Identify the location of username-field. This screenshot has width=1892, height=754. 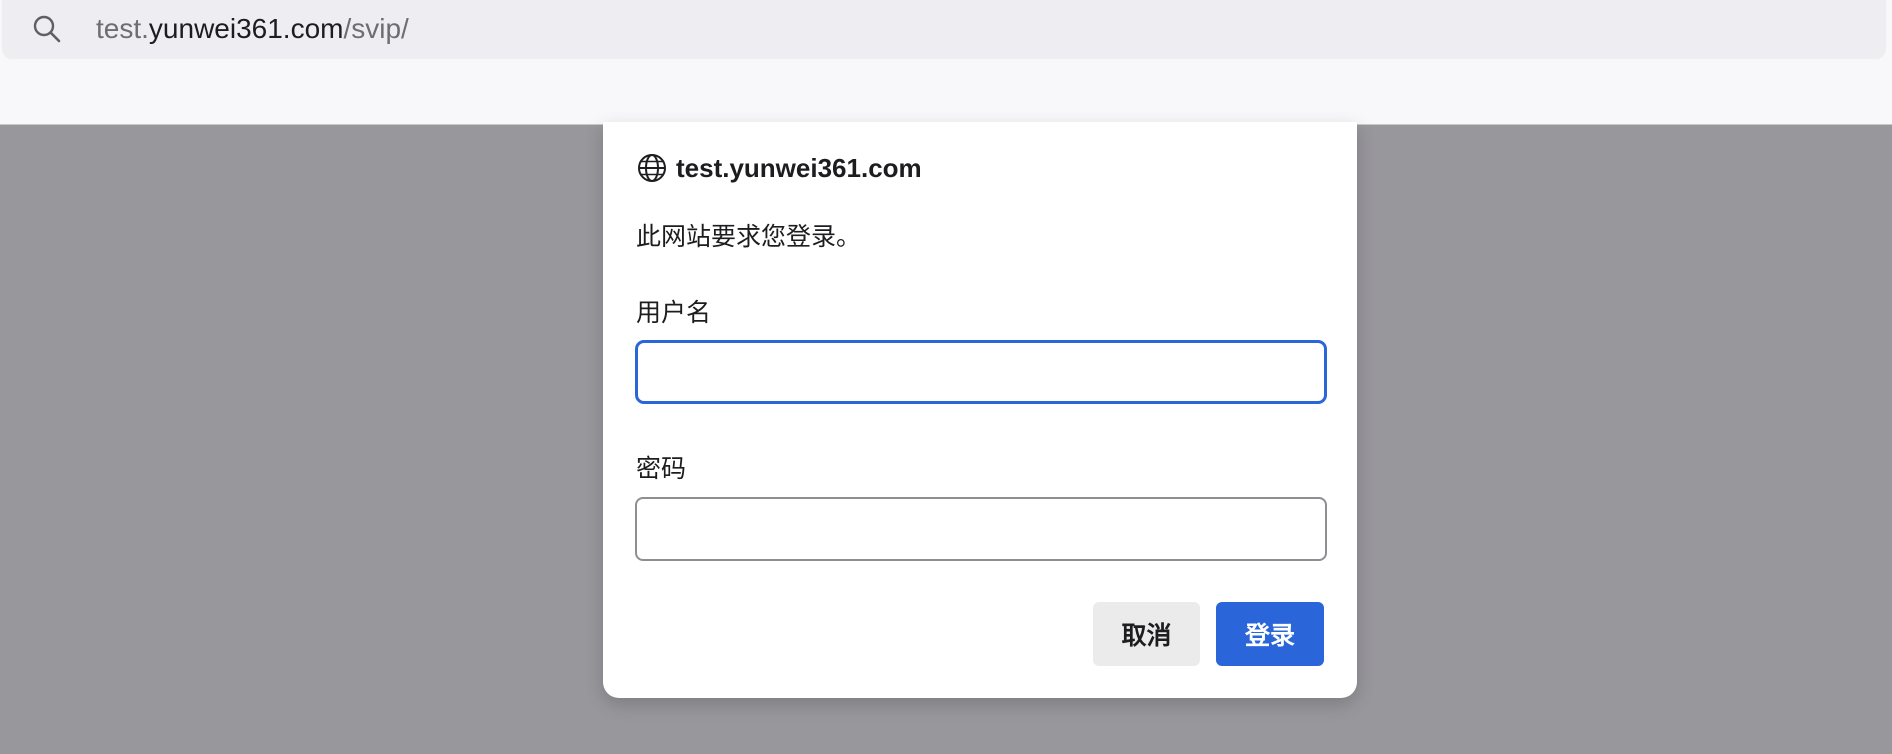
(981, 372).